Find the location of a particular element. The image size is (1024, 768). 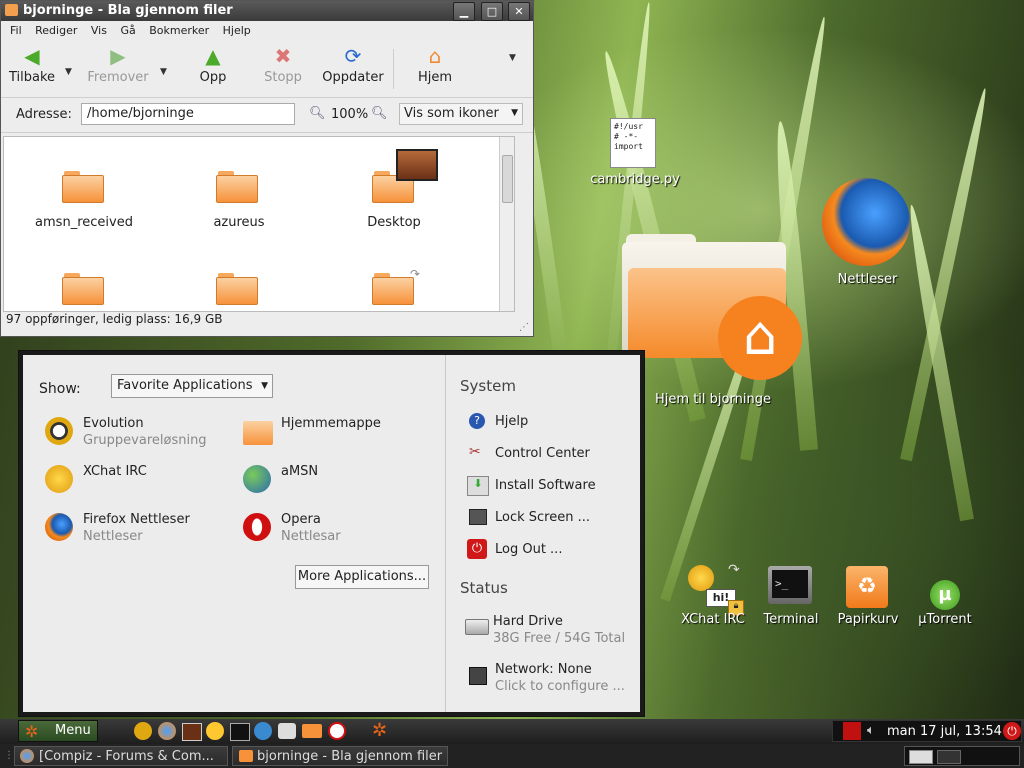

home-emblem-icon: ⌂ is located at coordinates (760, 338).